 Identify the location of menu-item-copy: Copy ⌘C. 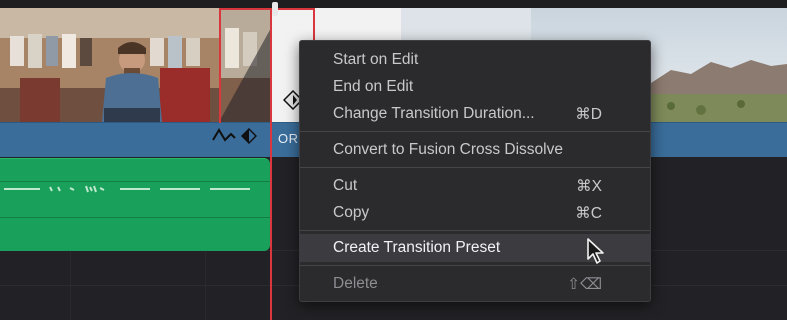
(475, 213).